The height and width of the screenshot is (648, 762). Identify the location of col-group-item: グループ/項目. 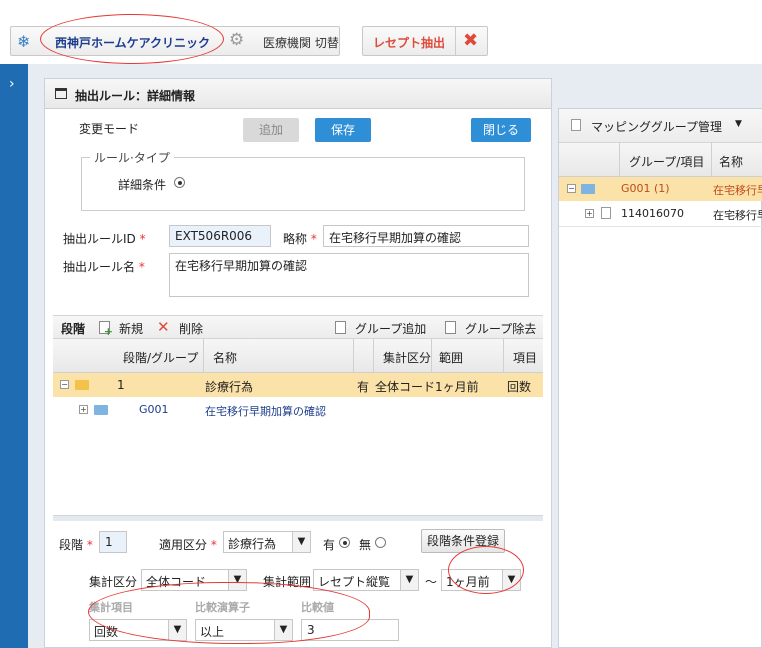
(666, 161).